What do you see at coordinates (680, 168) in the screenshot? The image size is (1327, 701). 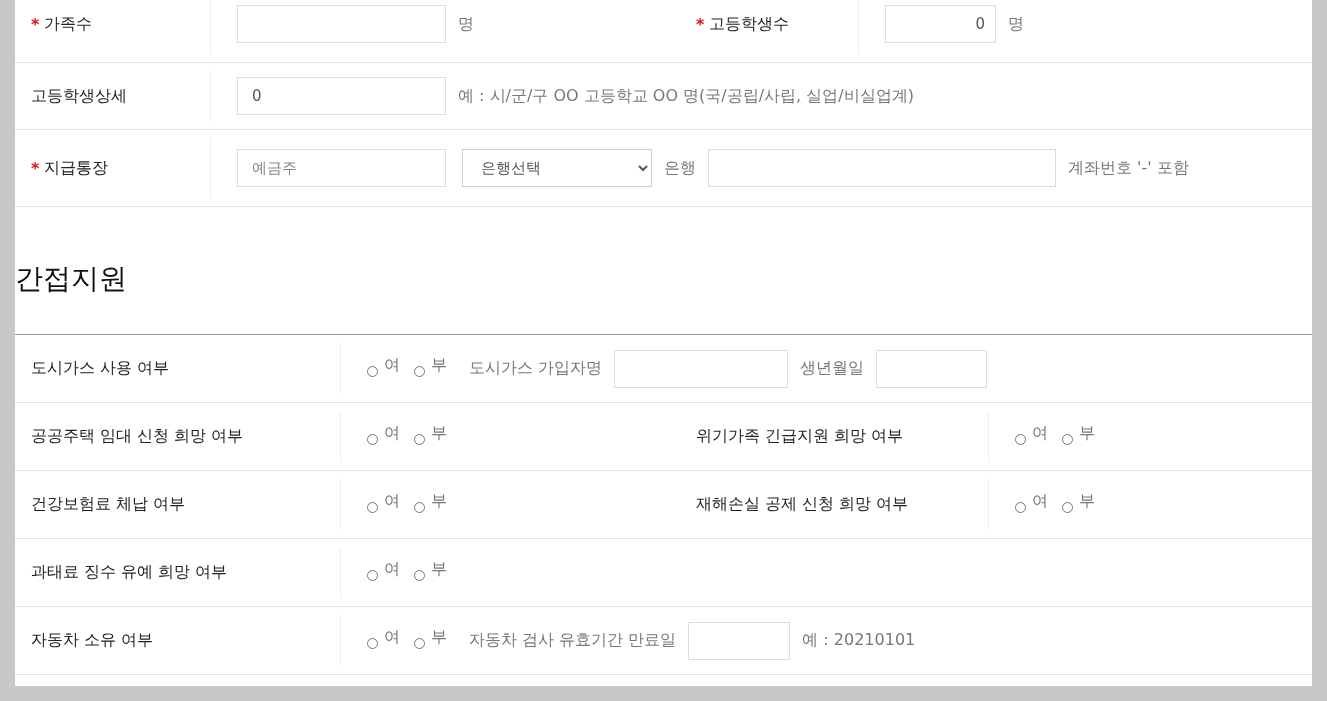 I see `hint-text: 은행` at bounding box center [680, 168].